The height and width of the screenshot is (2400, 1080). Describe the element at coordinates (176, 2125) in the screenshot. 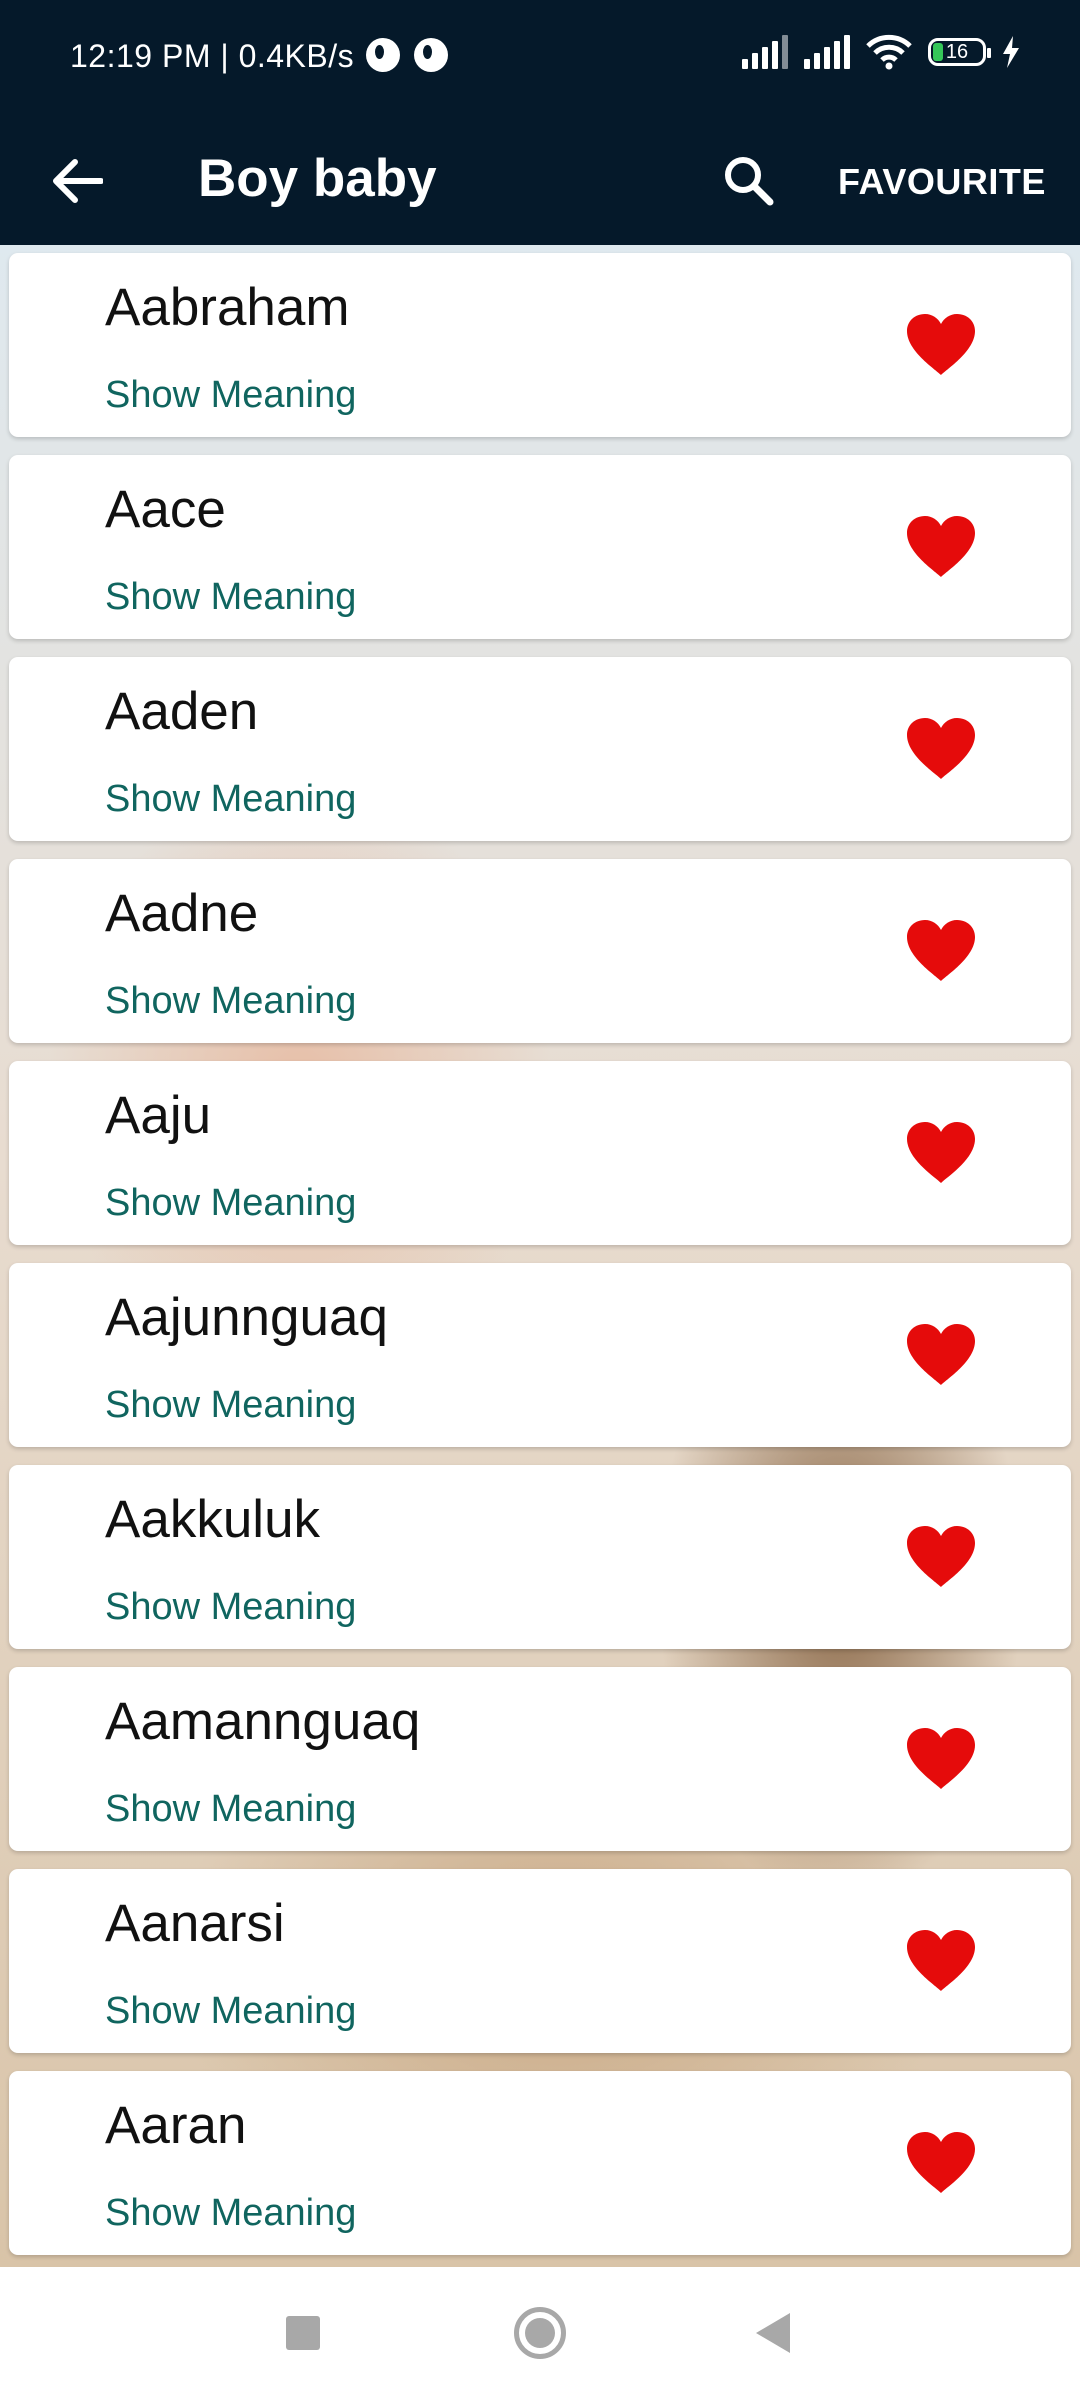

I see `baby-name: Aaran` at that location.